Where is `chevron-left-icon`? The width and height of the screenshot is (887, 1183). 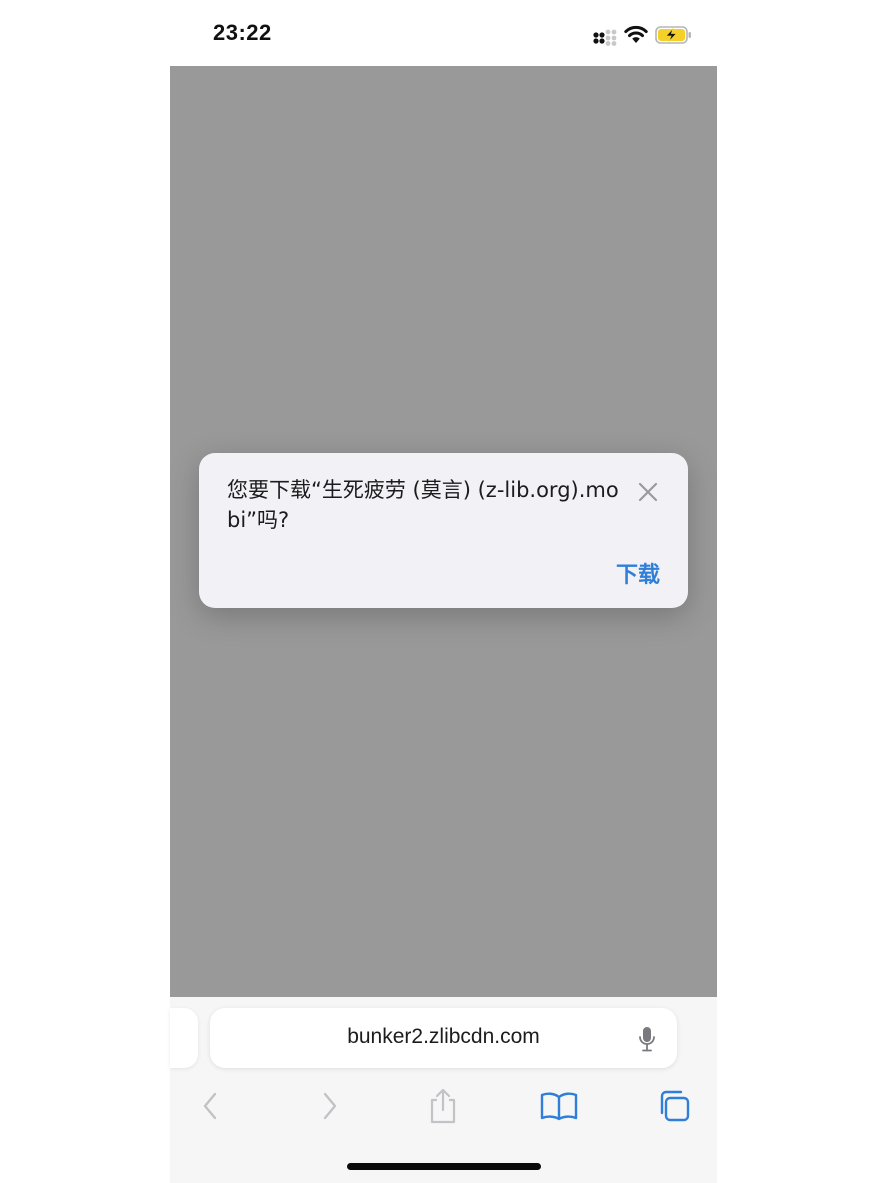 chevron-left-icon is located at coordinates (210, 1106).